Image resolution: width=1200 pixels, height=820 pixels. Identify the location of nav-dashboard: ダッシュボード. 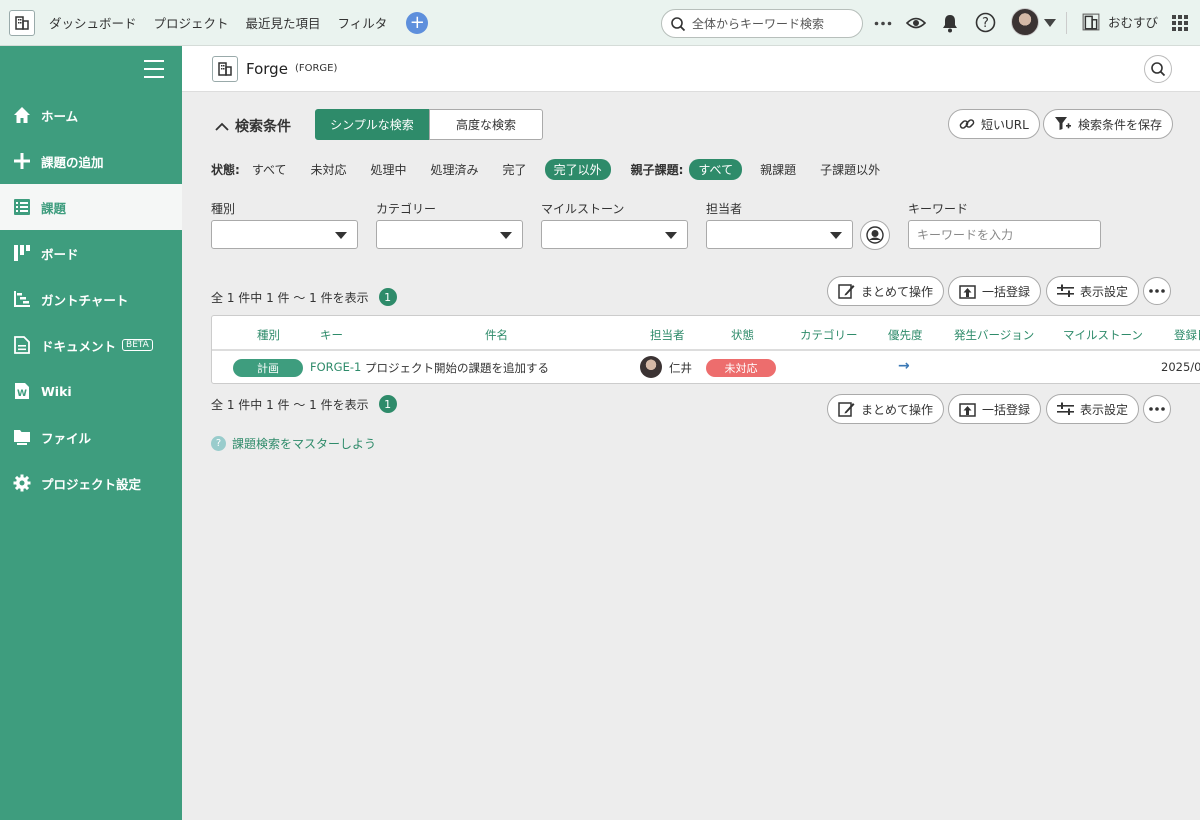
(93, 22).